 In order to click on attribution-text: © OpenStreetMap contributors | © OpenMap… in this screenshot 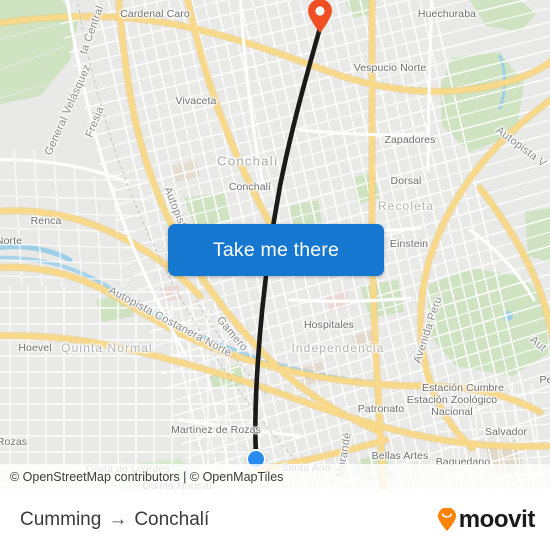, I will do `click(147, 476)`.